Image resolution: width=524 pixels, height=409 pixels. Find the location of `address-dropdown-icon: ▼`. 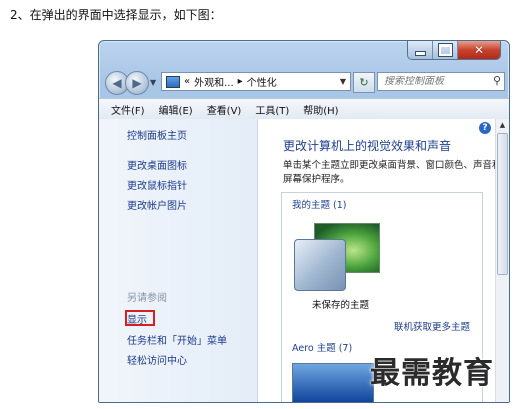

address-dropdown-icon: ▼ is located at coordinates (343, 81).